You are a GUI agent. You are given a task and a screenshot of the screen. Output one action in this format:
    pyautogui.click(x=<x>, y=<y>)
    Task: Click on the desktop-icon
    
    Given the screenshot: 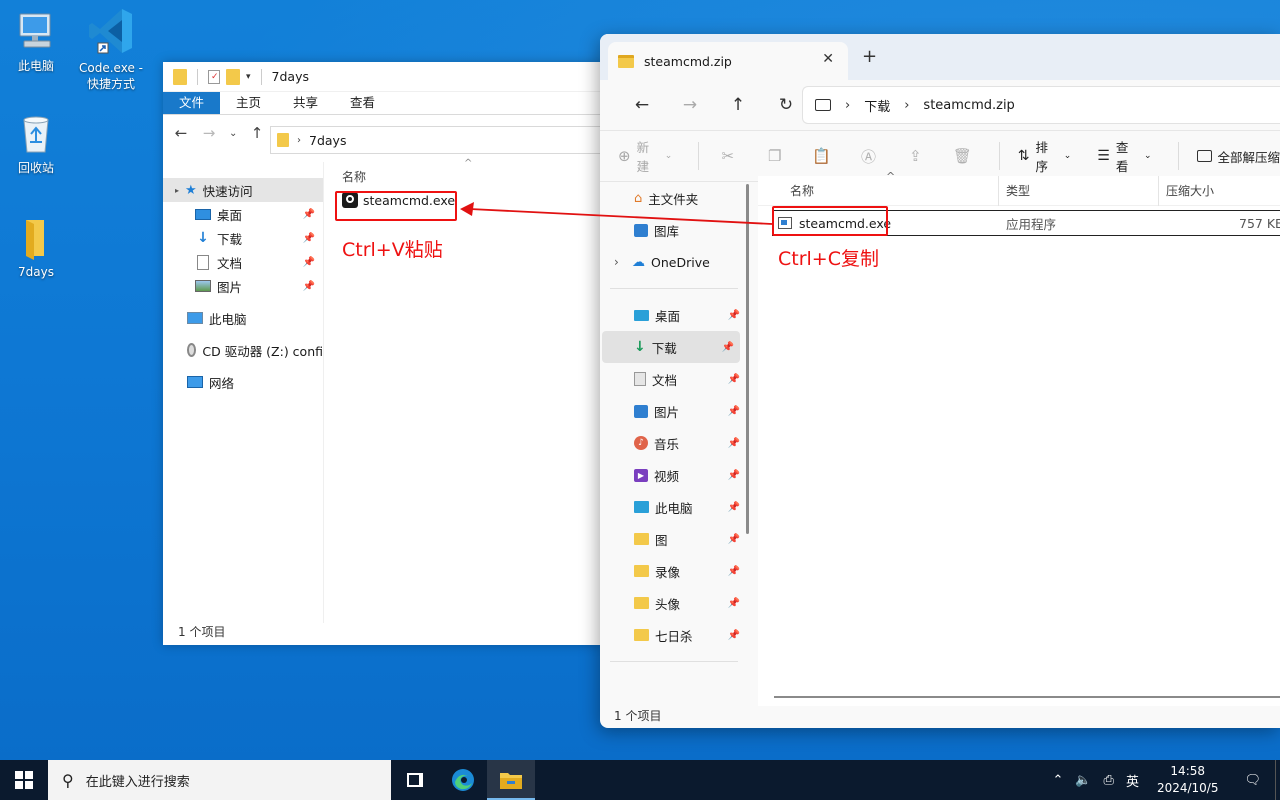 What is the action you would take?
    pyautogui.click(x=641, y=315)
    